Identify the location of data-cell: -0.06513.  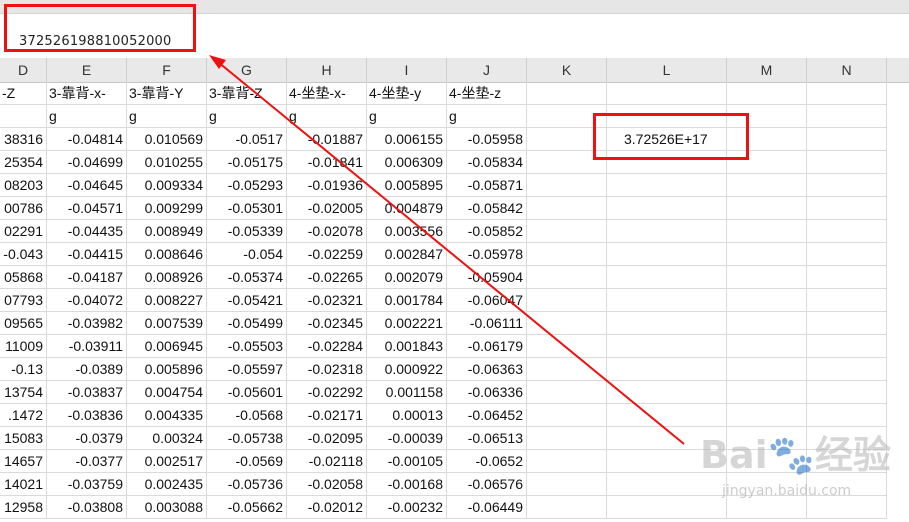
(487, 438).